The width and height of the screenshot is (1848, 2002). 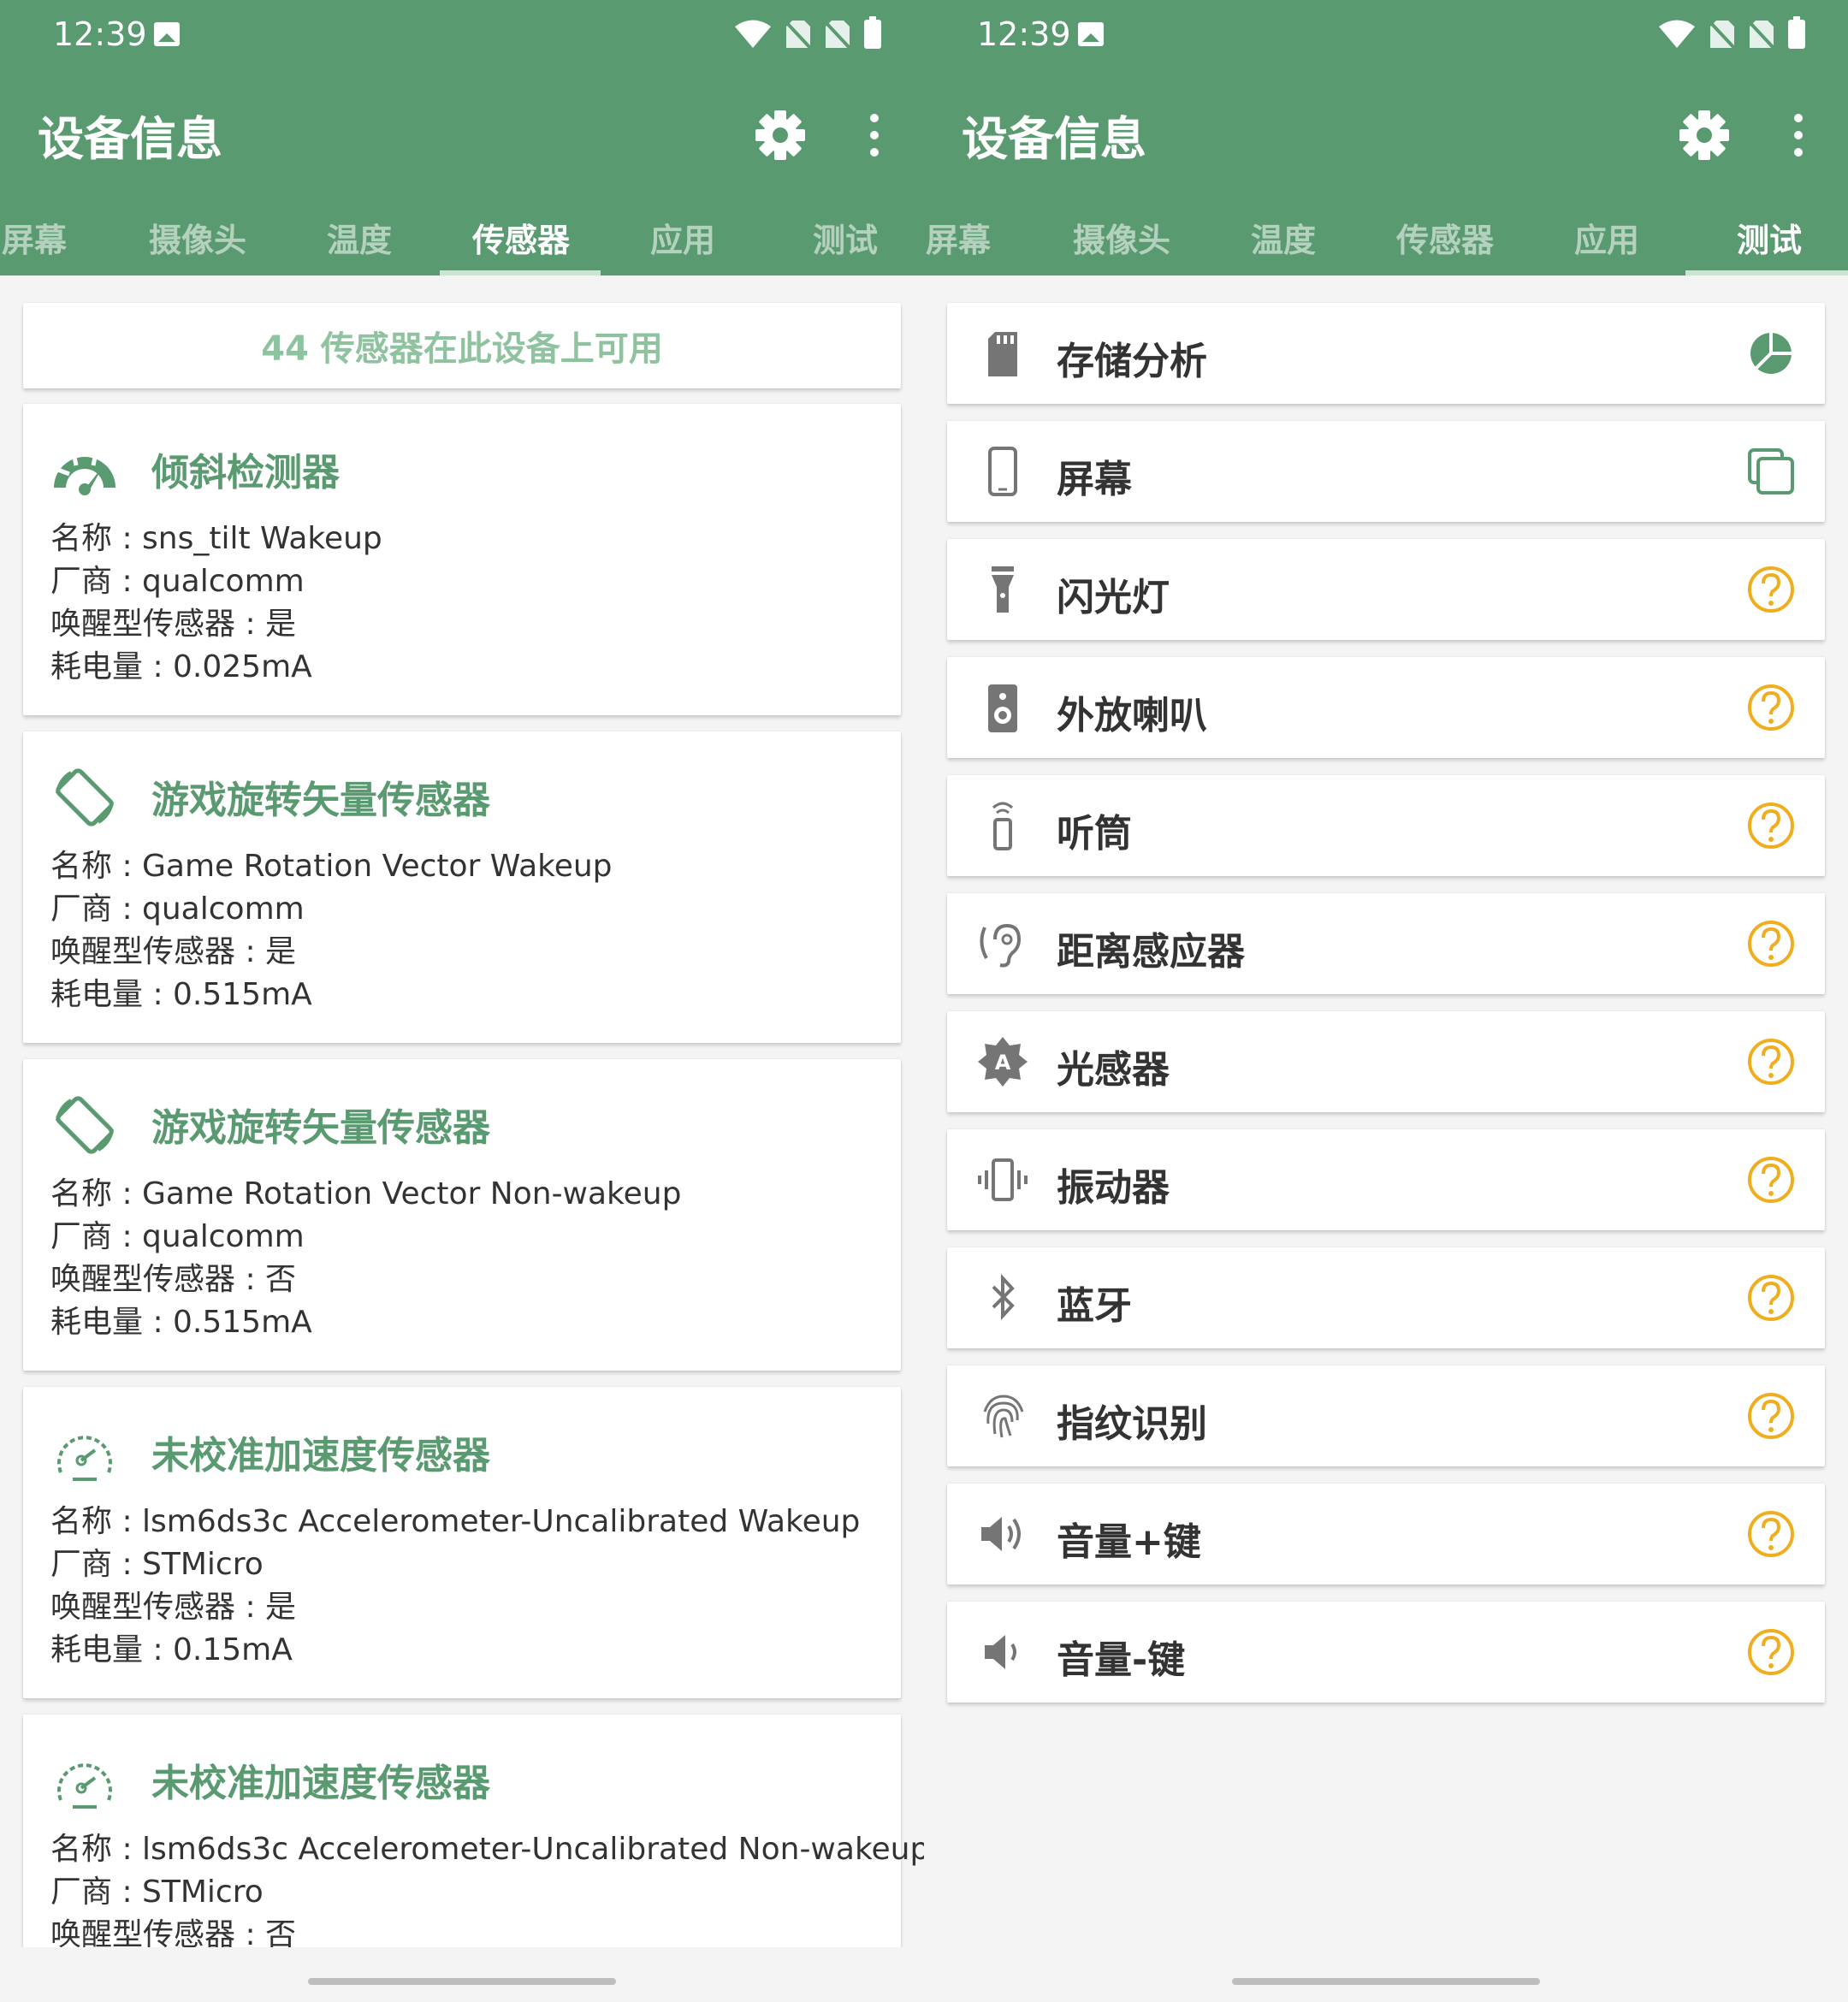 I want to click on speaker-icon, so click(x=1002, y=708).